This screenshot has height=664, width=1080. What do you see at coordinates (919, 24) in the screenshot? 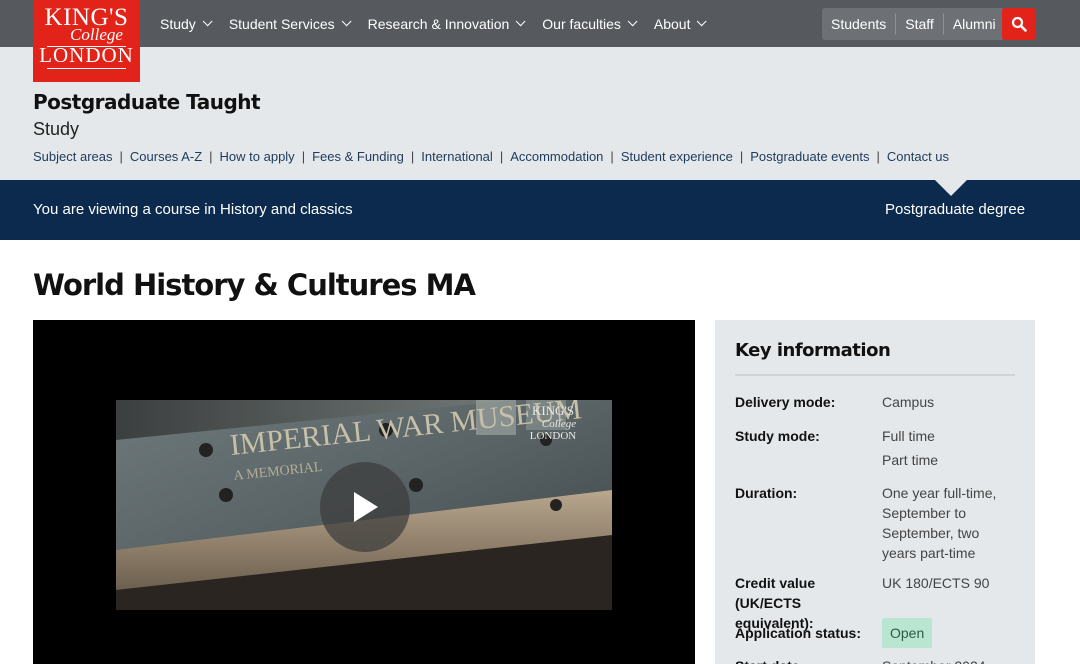
I see `staff-link: Staff` at bounding box center [919, 24].